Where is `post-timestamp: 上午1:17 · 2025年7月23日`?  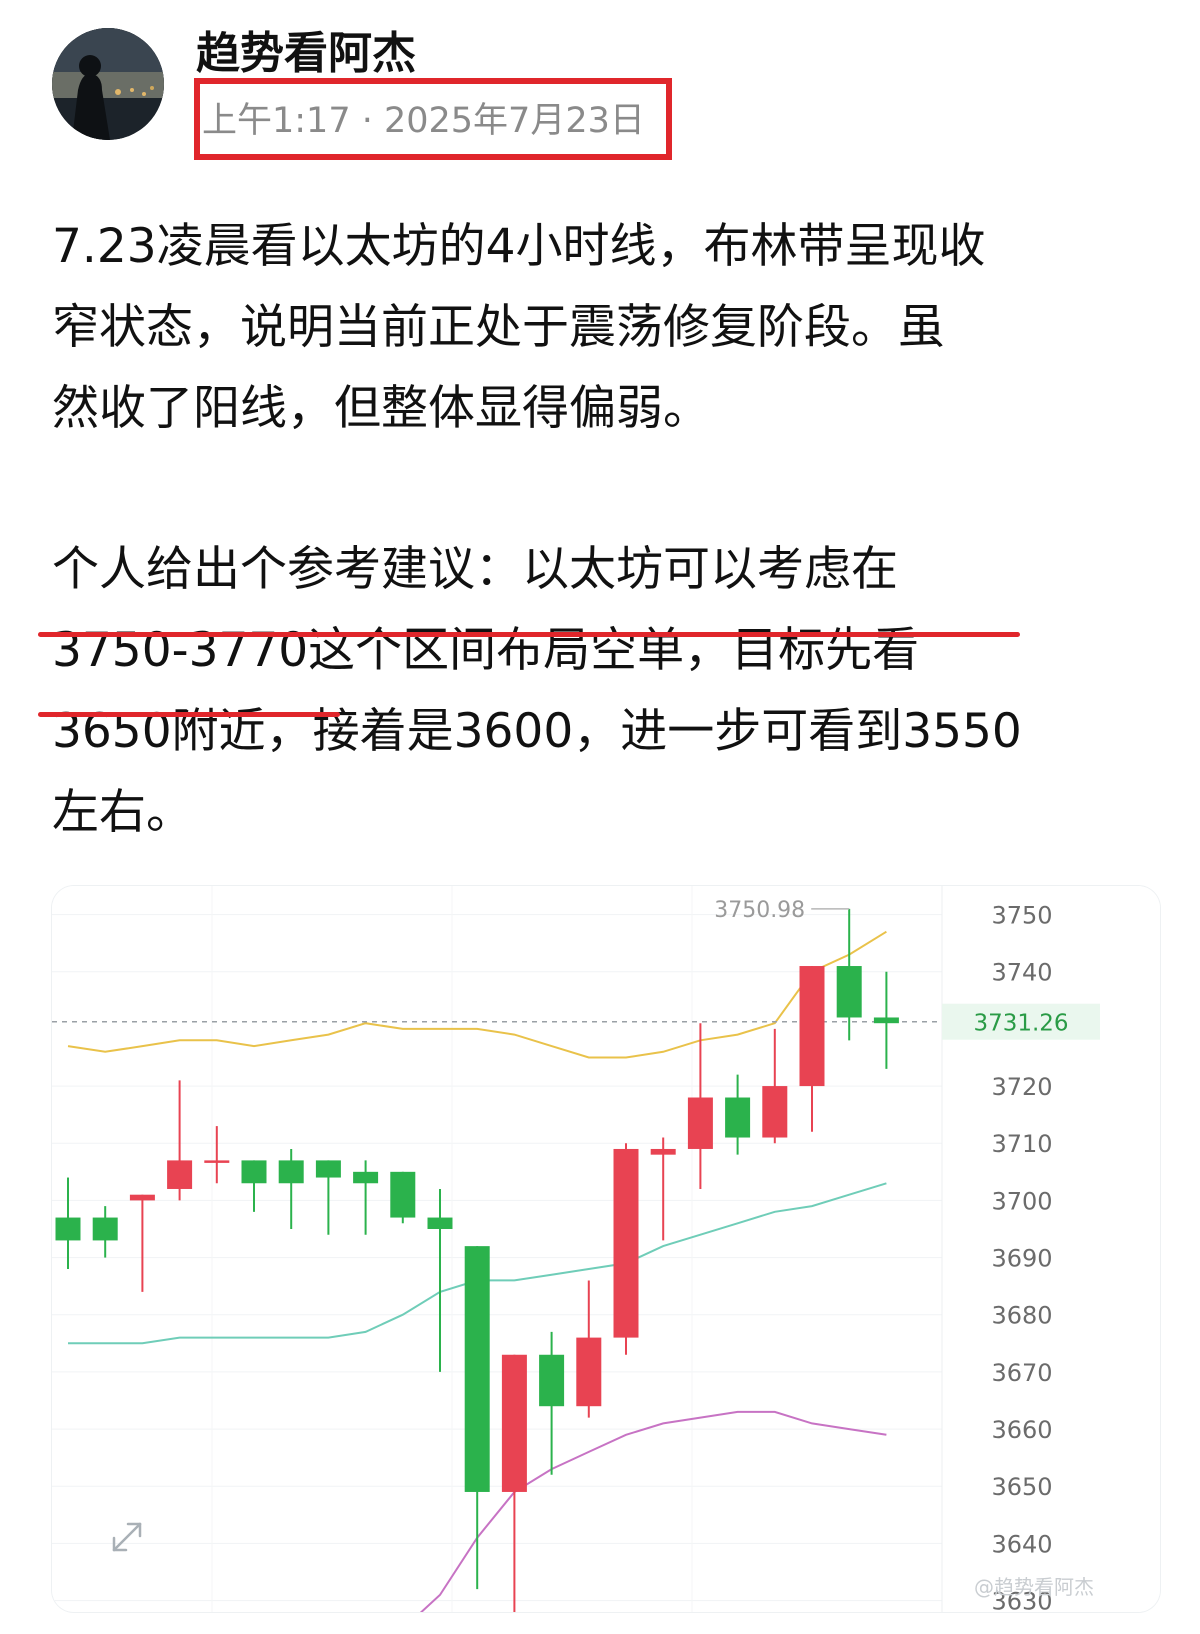 post-timestamp: 上午1:17 · 2025年7月23日 is located at coordinates (423, 121).